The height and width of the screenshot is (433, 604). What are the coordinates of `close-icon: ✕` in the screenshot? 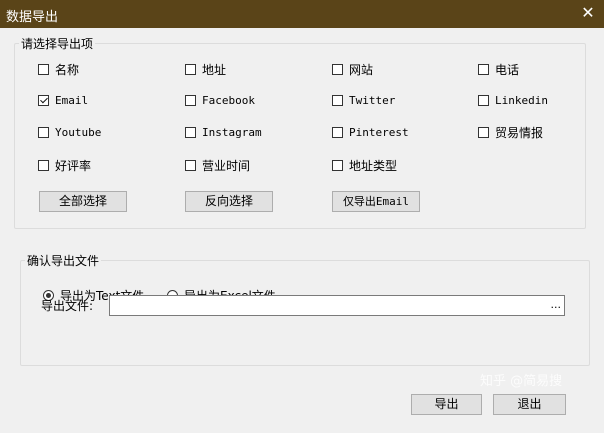 It's located at (588, 13).